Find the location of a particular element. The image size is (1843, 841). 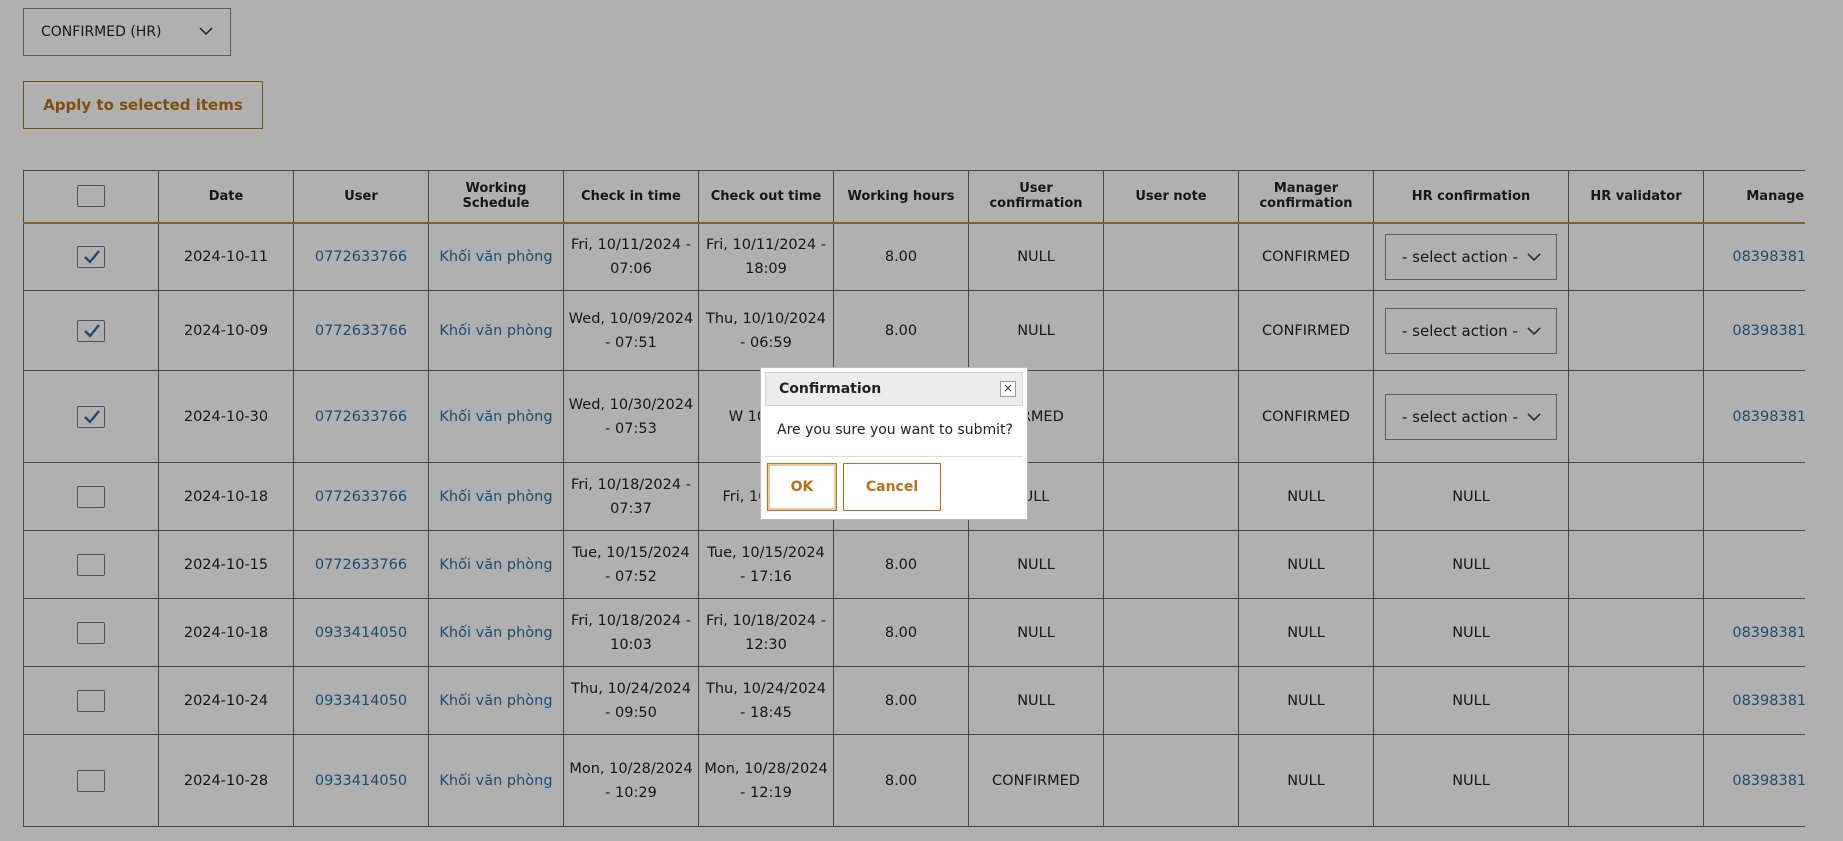

close-icon: × is located at coordinates (1008, 389).